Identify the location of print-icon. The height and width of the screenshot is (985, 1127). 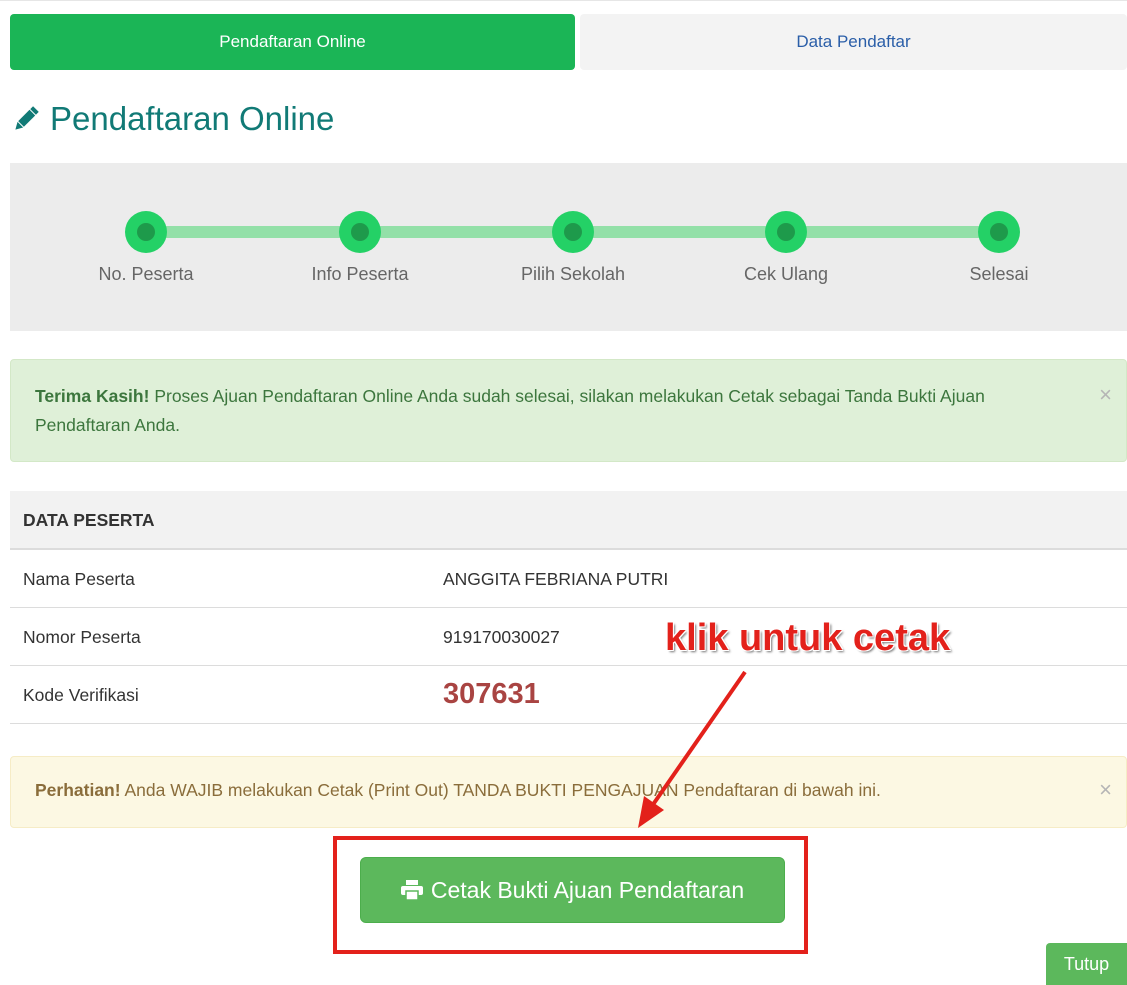
(411, 890).